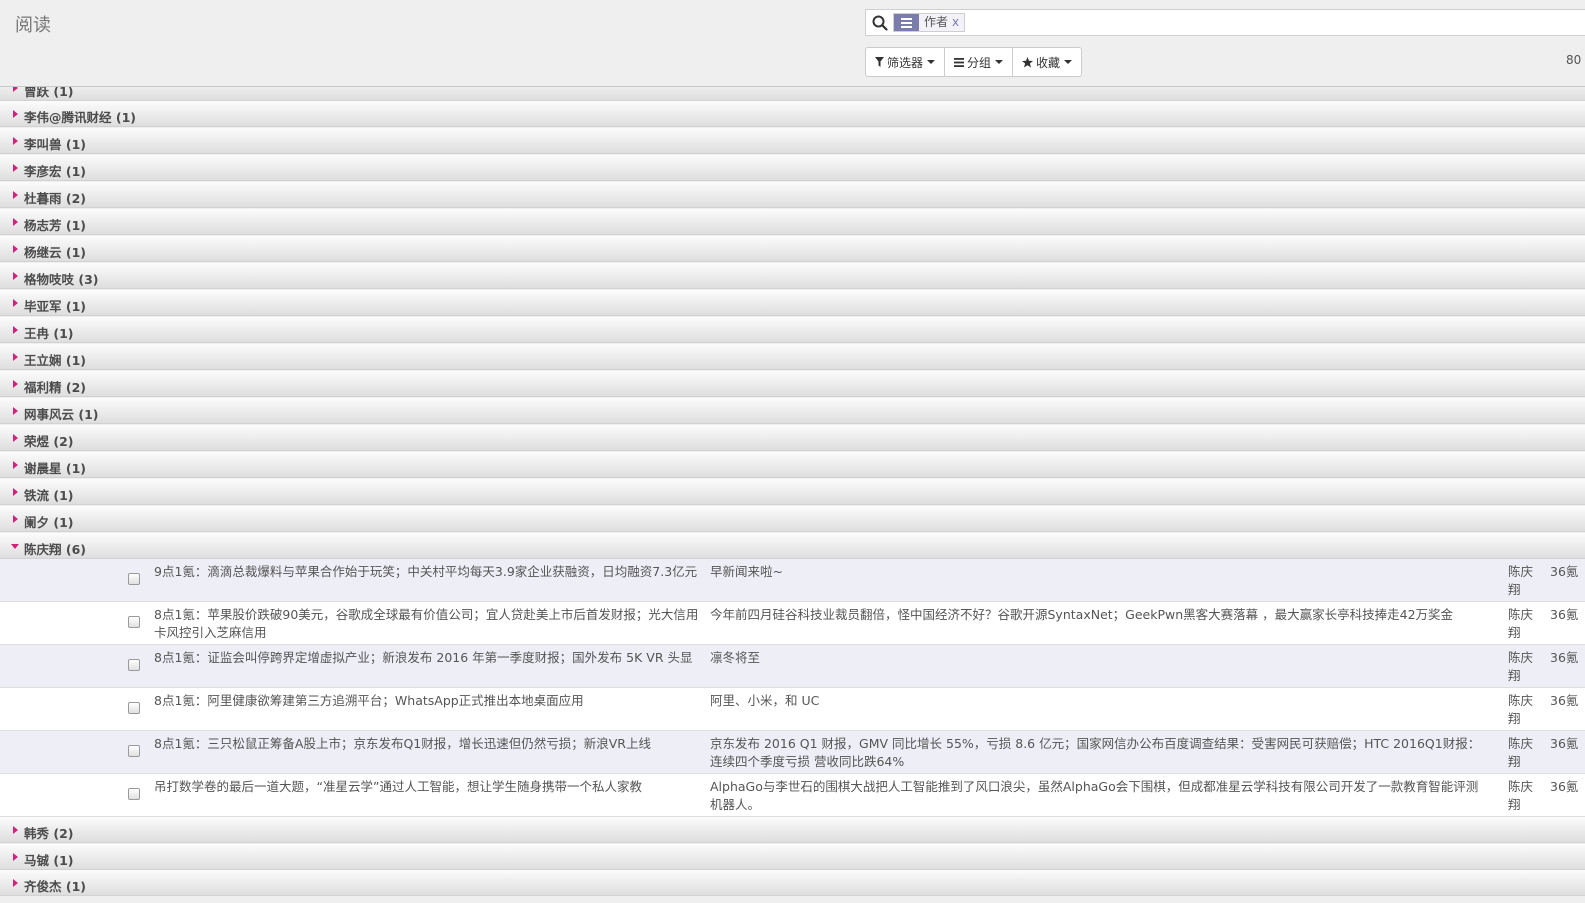 The width and height of the screenshot is (1585, 903). Describe the element at coordinates (55, 198) in the screenshot. I see `group-label: 杜暮雨 (2)` at that location.